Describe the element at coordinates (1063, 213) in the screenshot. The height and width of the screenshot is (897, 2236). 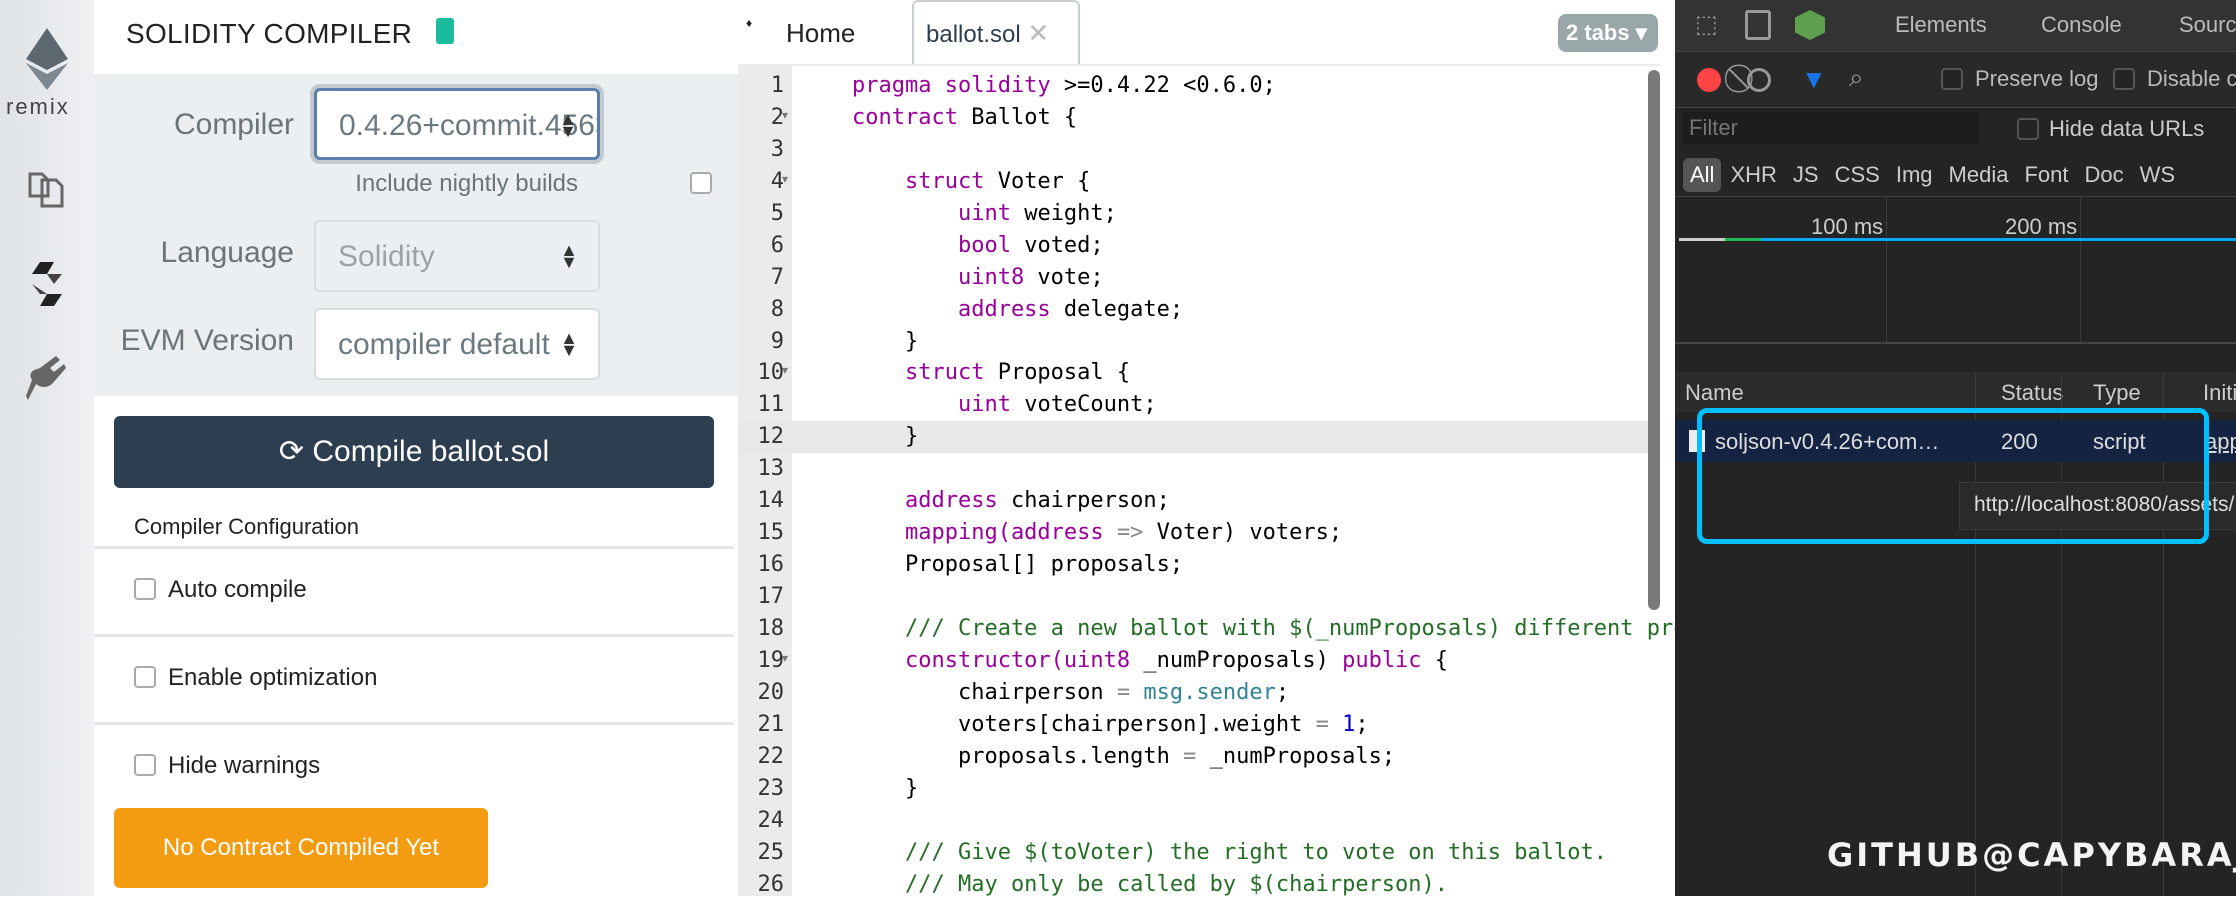
I see `code-token: weight;` at that location.